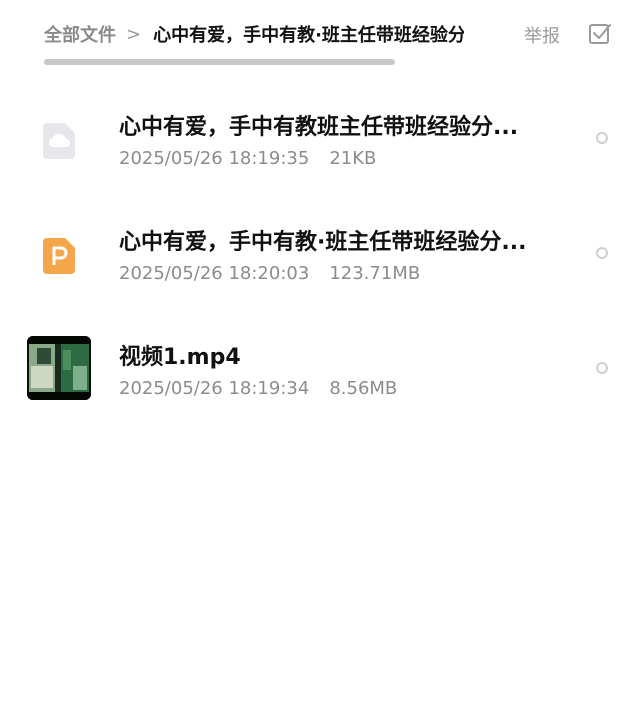 This screenshot has width=640, height=703. What do you see at coordinates (214, 158) in the screenshot?
I see `file-date: 2025/05/26 18:19:35` at bounding box center [214, 158].